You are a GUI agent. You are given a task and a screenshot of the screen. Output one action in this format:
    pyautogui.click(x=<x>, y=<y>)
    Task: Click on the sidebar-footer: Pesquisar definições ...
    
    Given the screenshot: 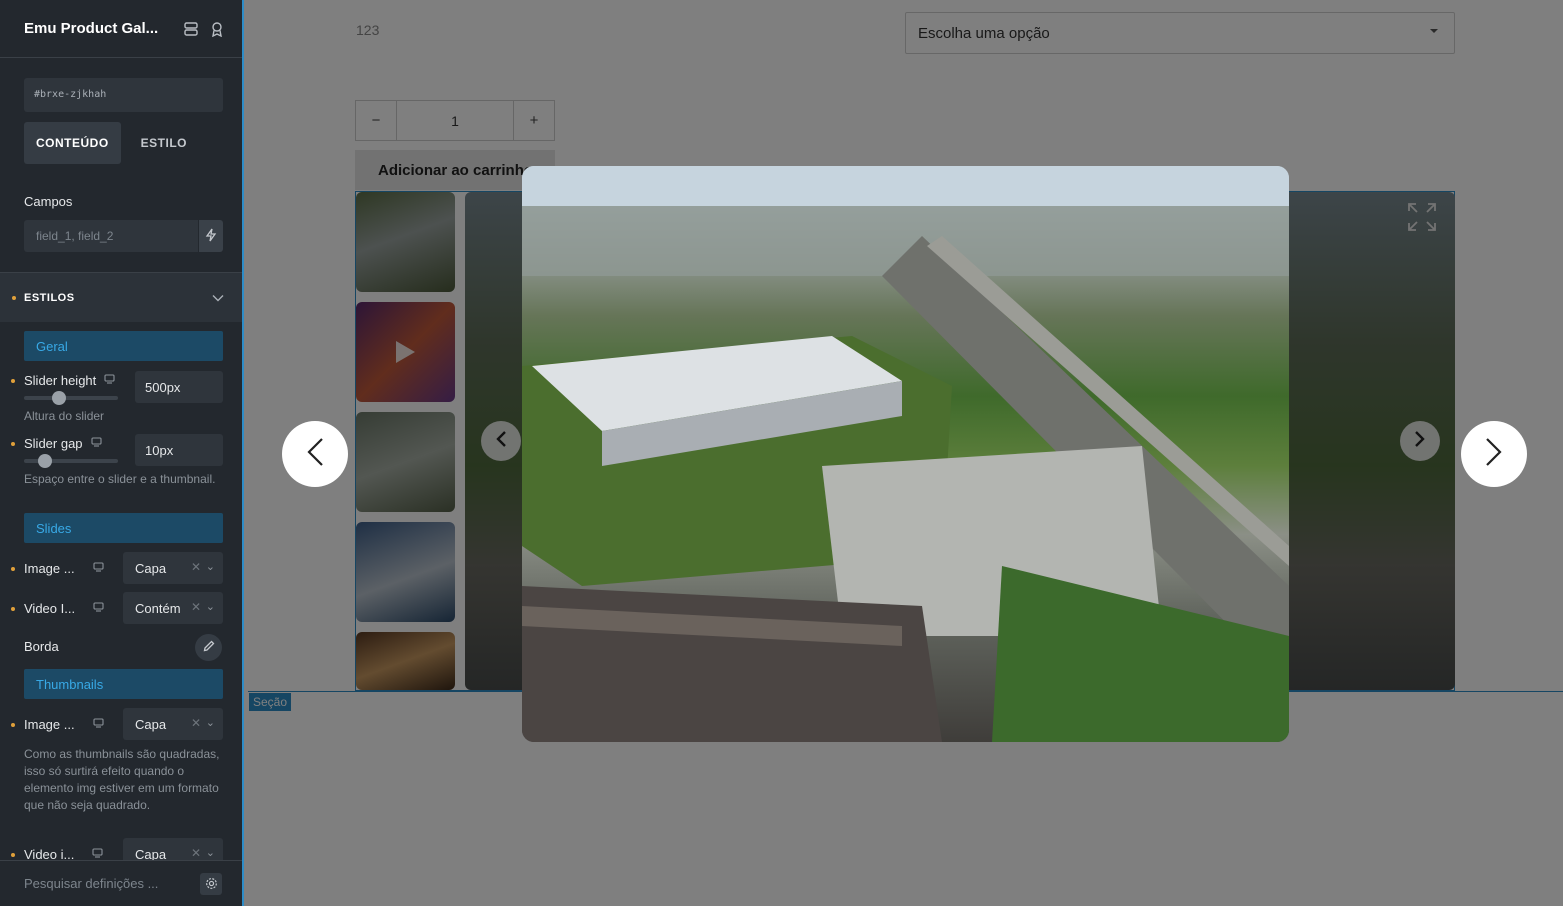 What is the action you would take?
    pyautogui.click(x=121, y=883)
    